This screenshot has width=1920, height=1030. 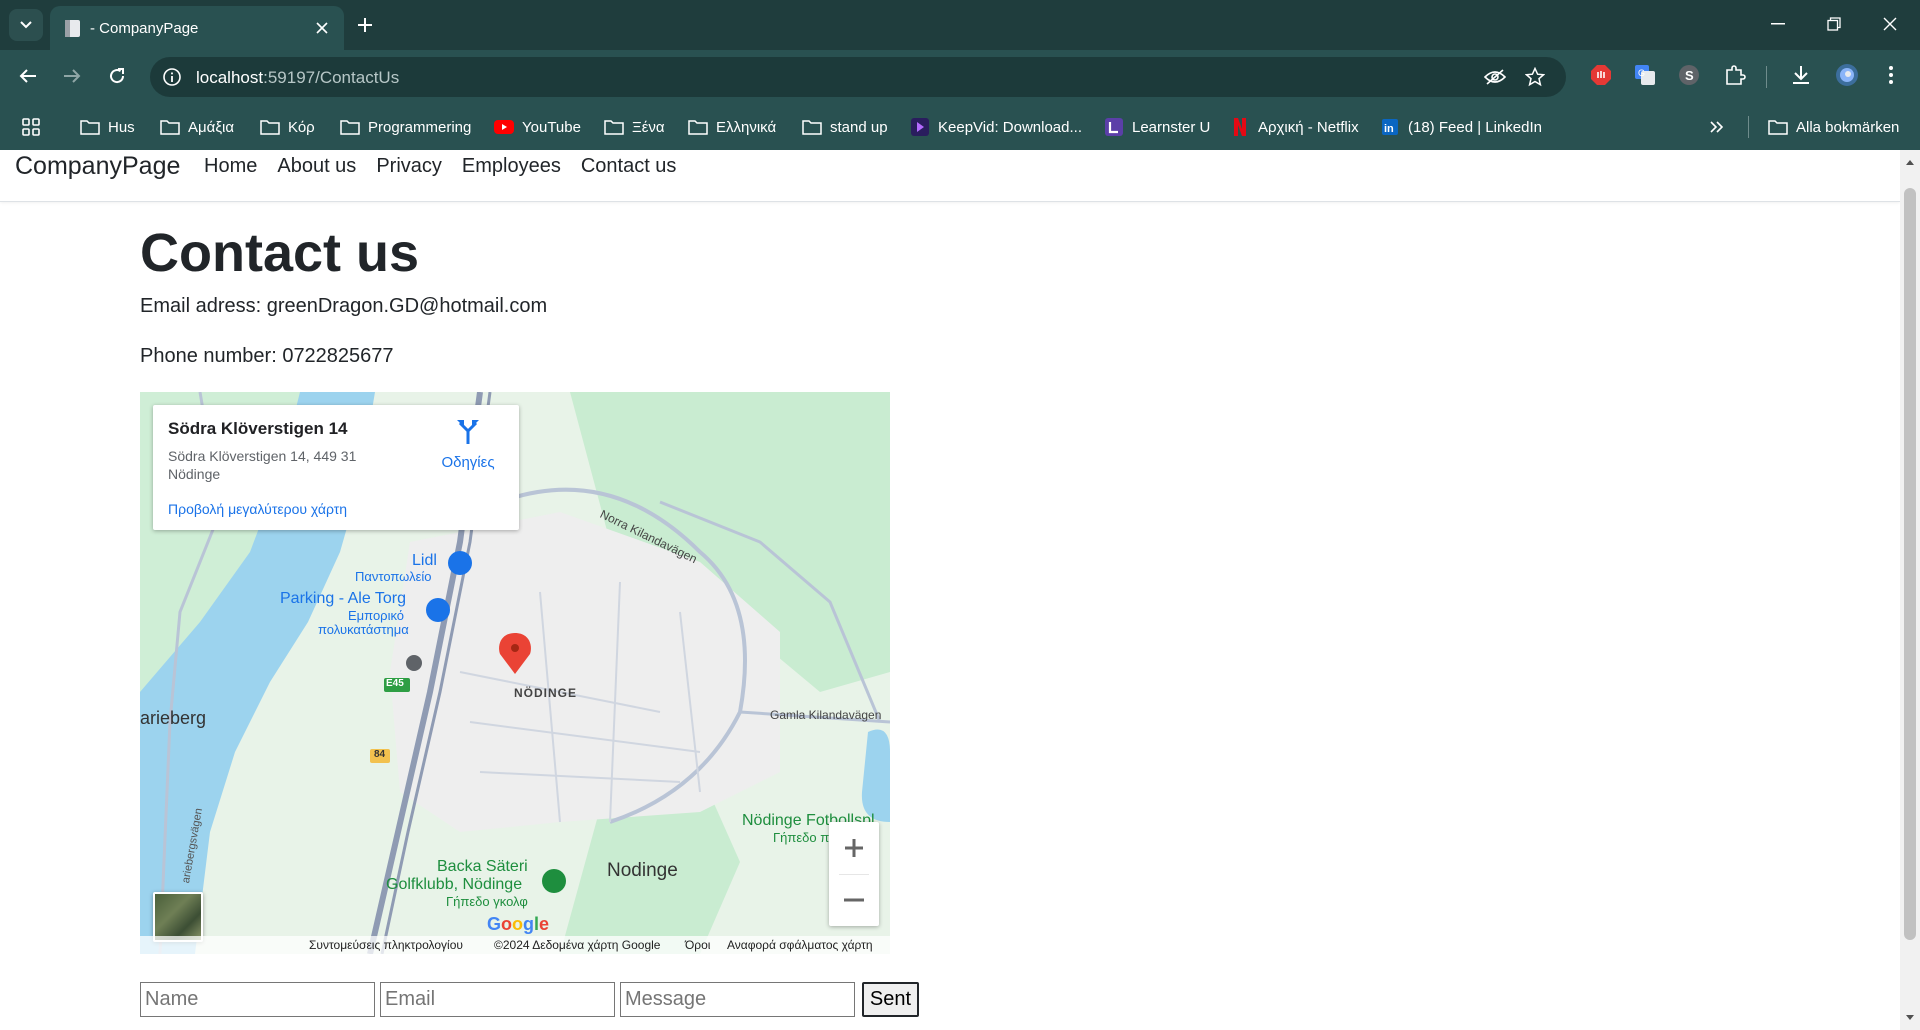 I want to click on extensions-puzzle-icon, so click(x=1735, y=75).